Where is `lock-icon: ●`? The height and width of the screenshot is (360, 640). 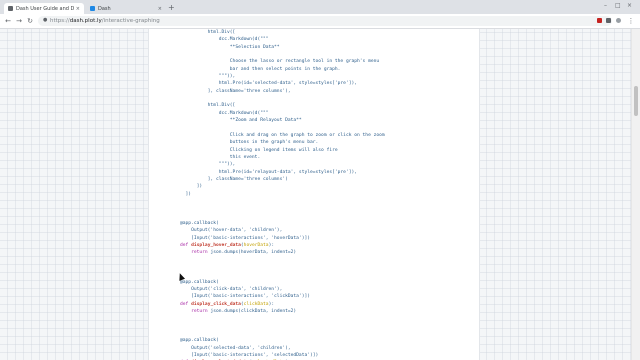 lock-icon: ● is located at coordinates (45, 20).